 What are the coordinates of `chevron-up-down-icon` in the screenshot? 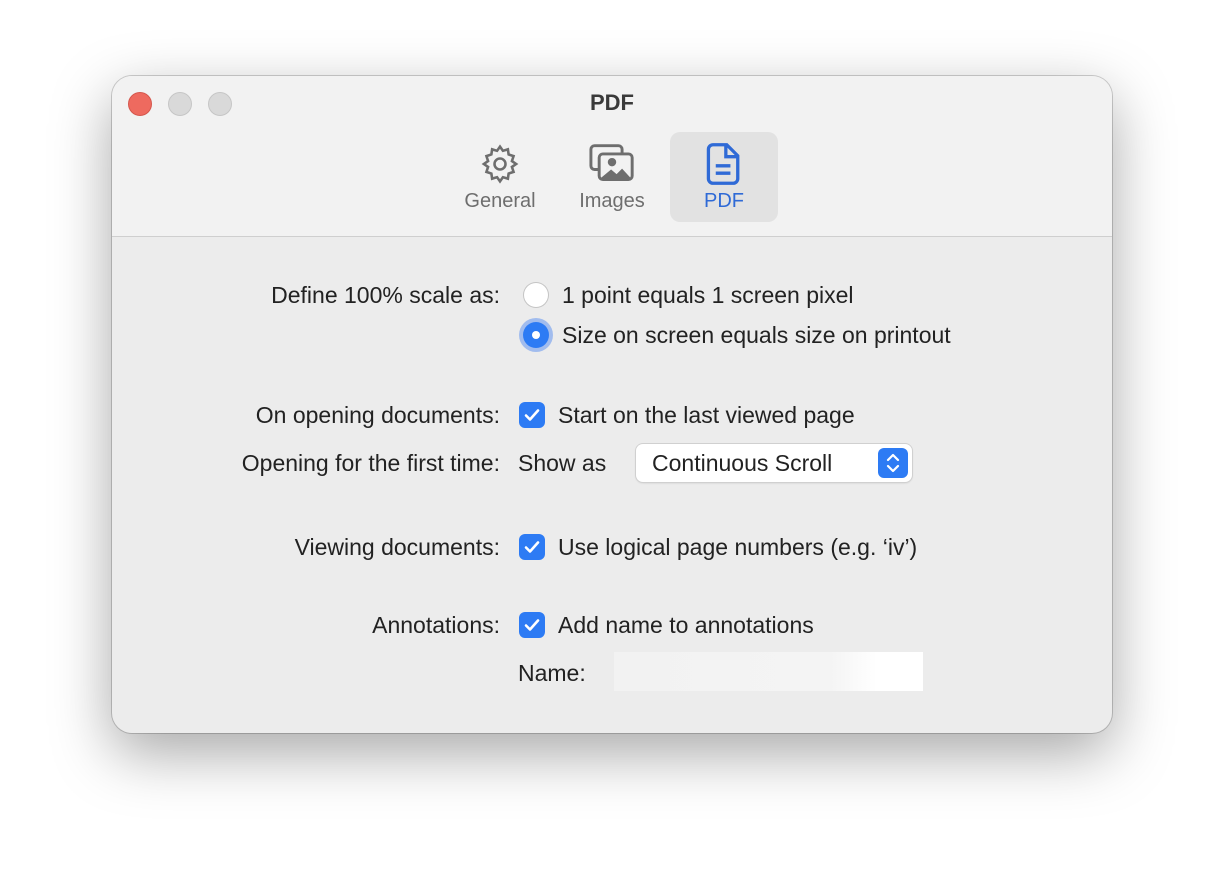 It's located at (893, 463).